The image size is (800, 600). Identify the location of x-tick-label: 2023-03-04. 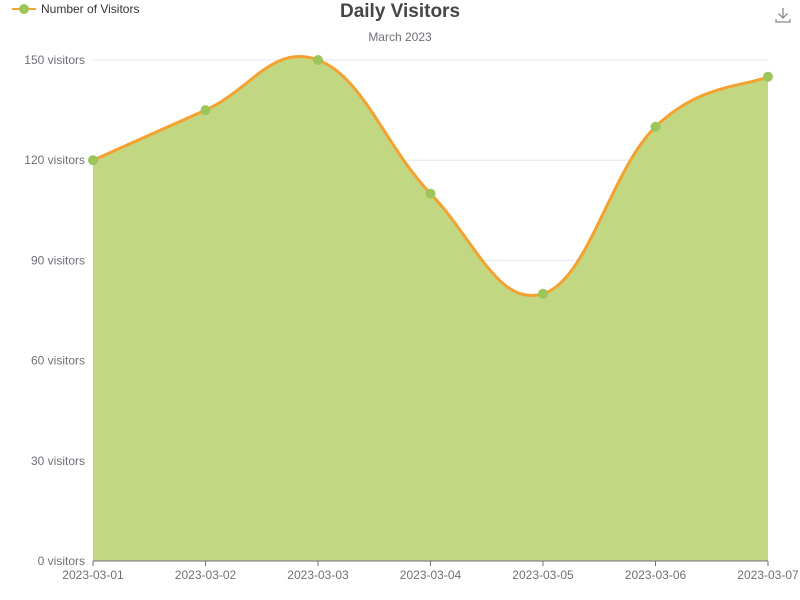
(431, 575).